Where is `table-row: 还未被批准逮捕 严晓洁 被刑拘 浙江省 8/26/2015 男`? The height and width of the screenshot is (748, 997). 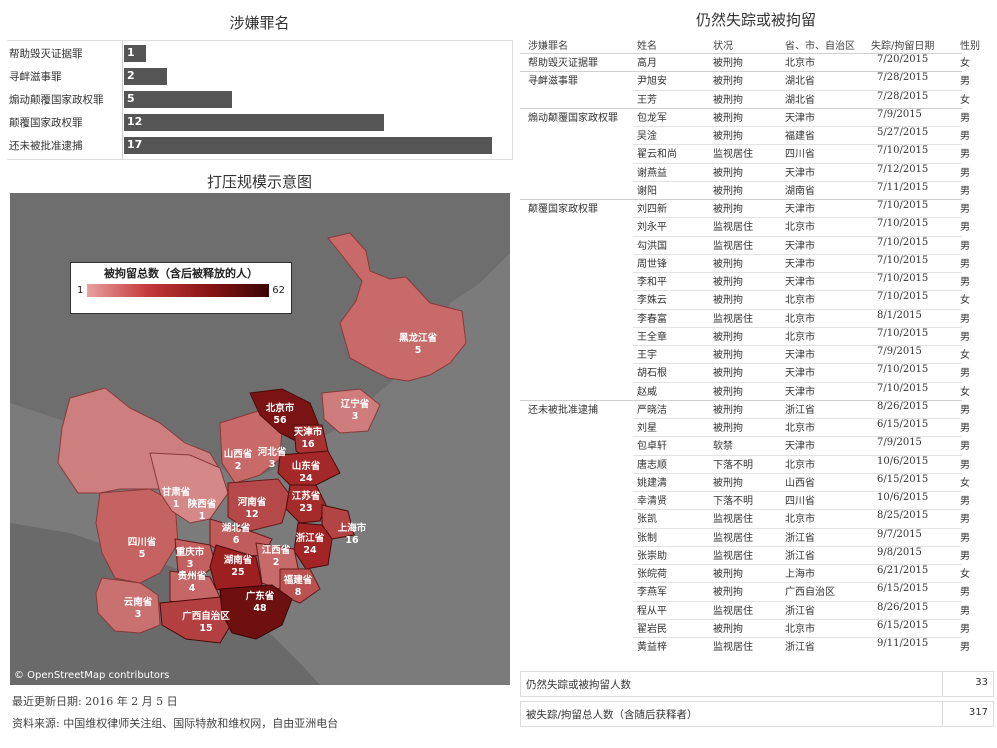
table-row: 还未被批准逮捕 严晓洁 被刑拘 浙江省 8/26/2015 男 is located at coordinates (756, 407).